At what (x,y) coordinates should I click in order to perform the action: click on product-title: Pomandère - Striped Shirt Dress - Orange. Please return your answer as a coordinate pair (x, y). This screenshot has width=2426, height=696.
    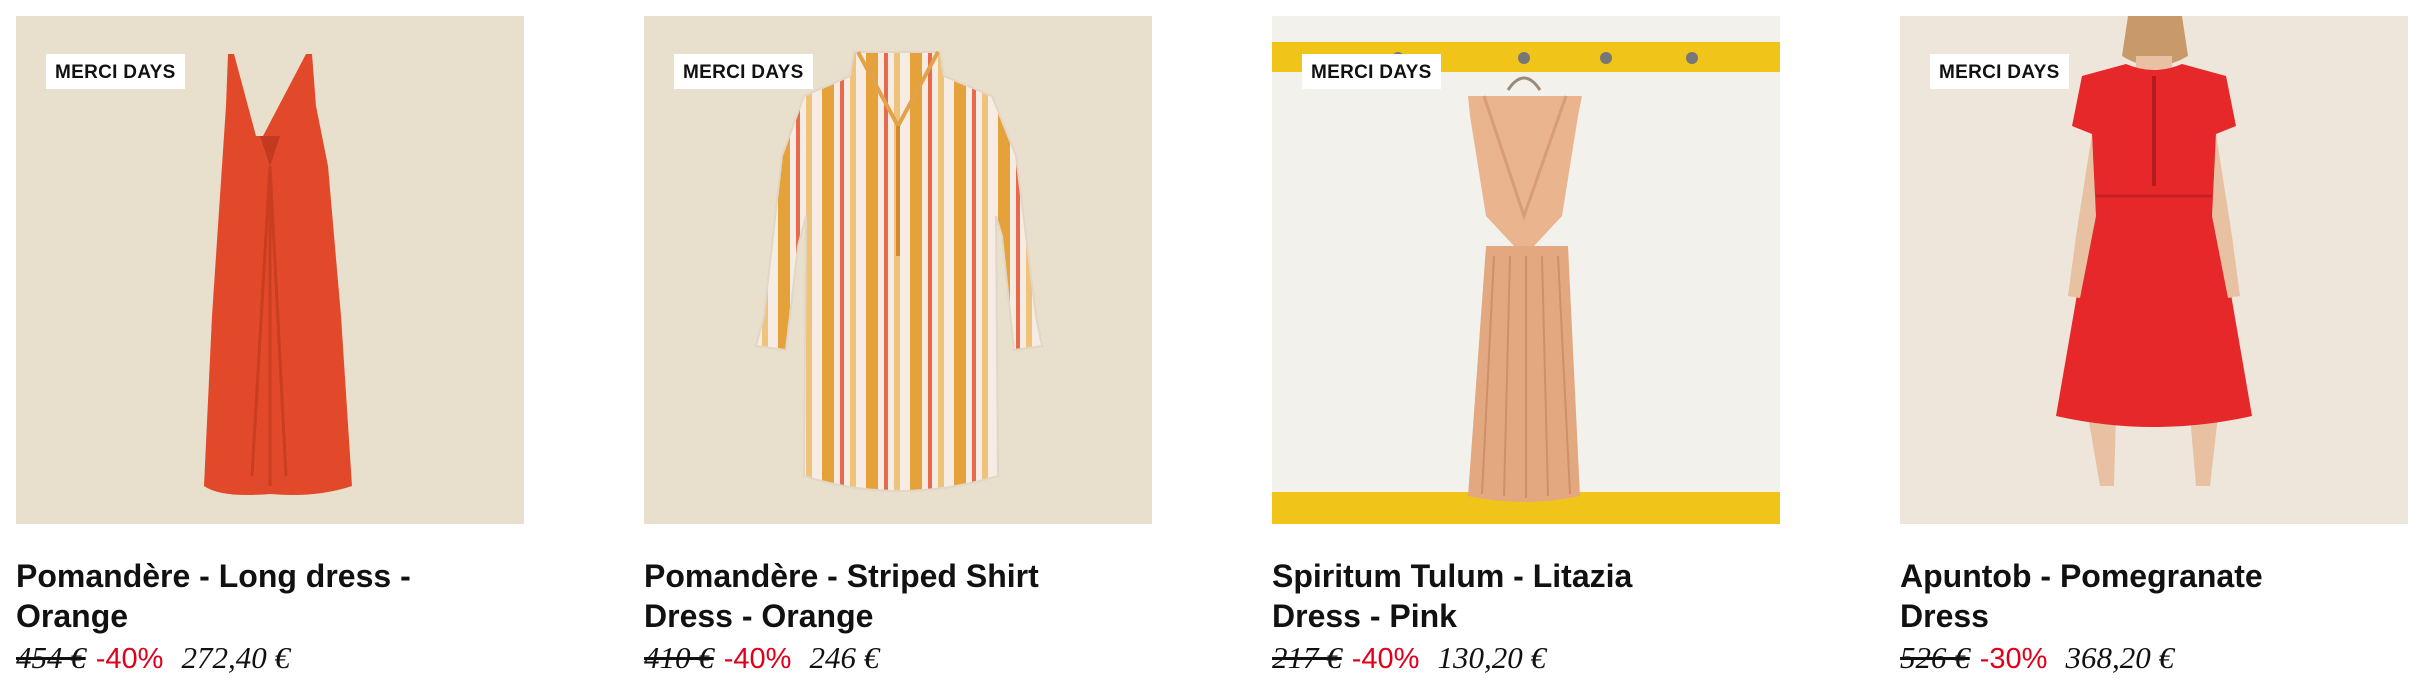
    Looking at the image, I should click on (864, 596).